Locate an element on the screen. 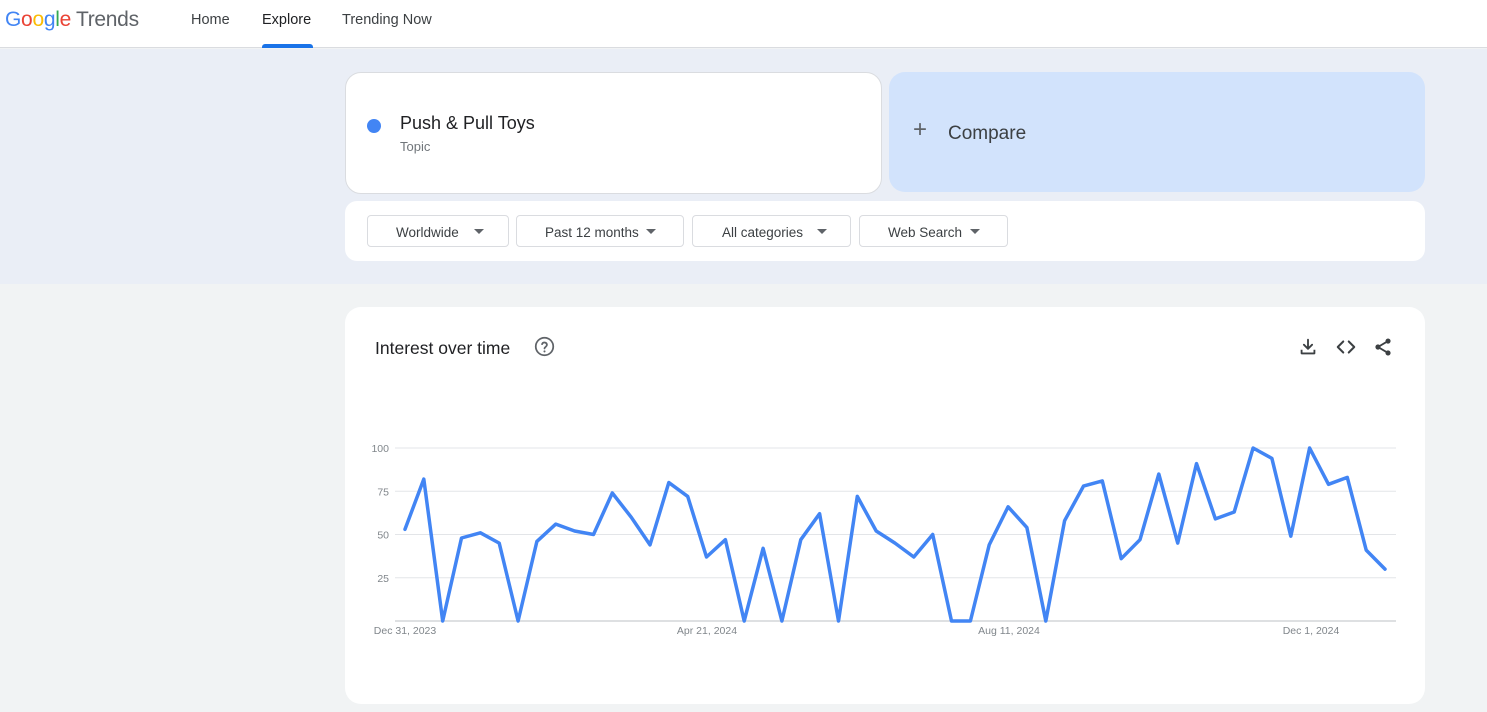 The height and width of the screenshot is (712, 1487). filter-label: All categories is located at coordinates (763, 232).